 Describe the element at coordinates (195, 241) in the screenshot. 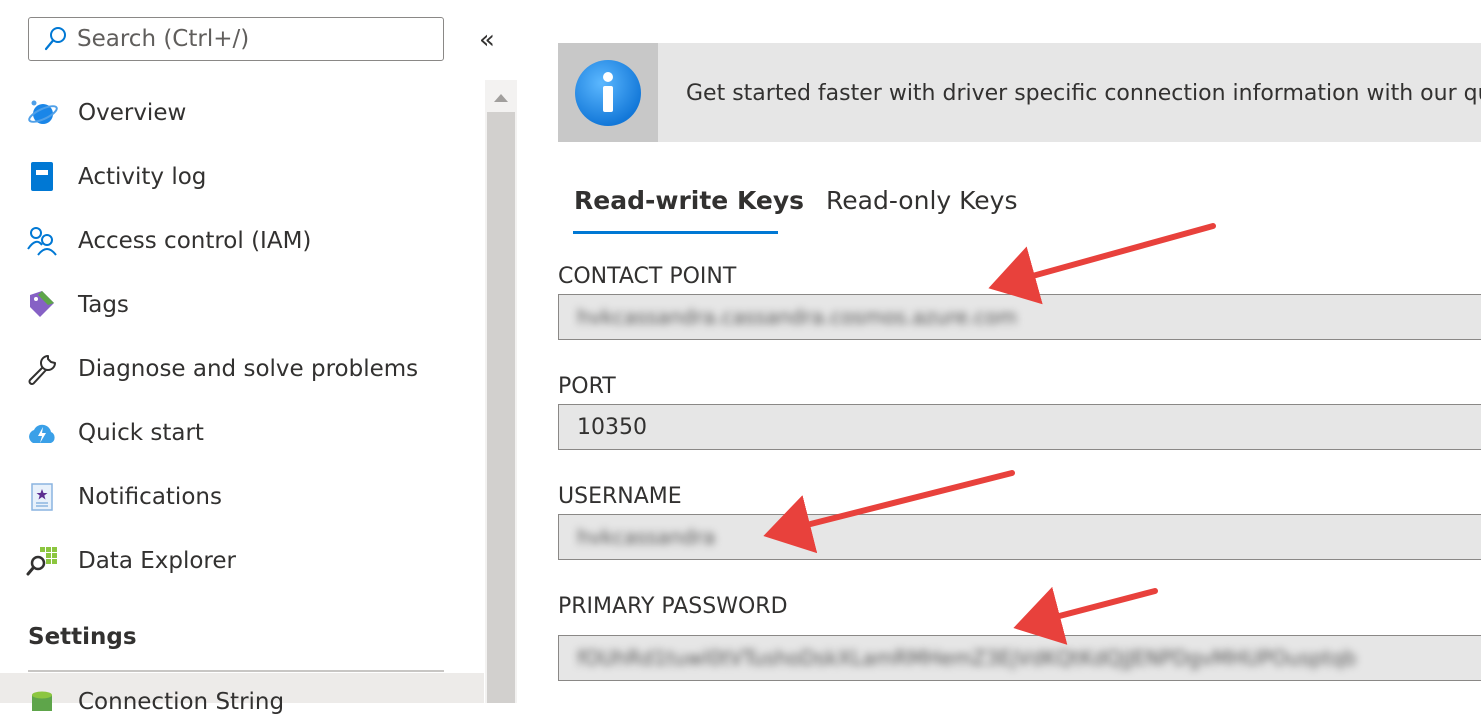

I see `sidebar-item-label: Access control (IAM)` at that location.